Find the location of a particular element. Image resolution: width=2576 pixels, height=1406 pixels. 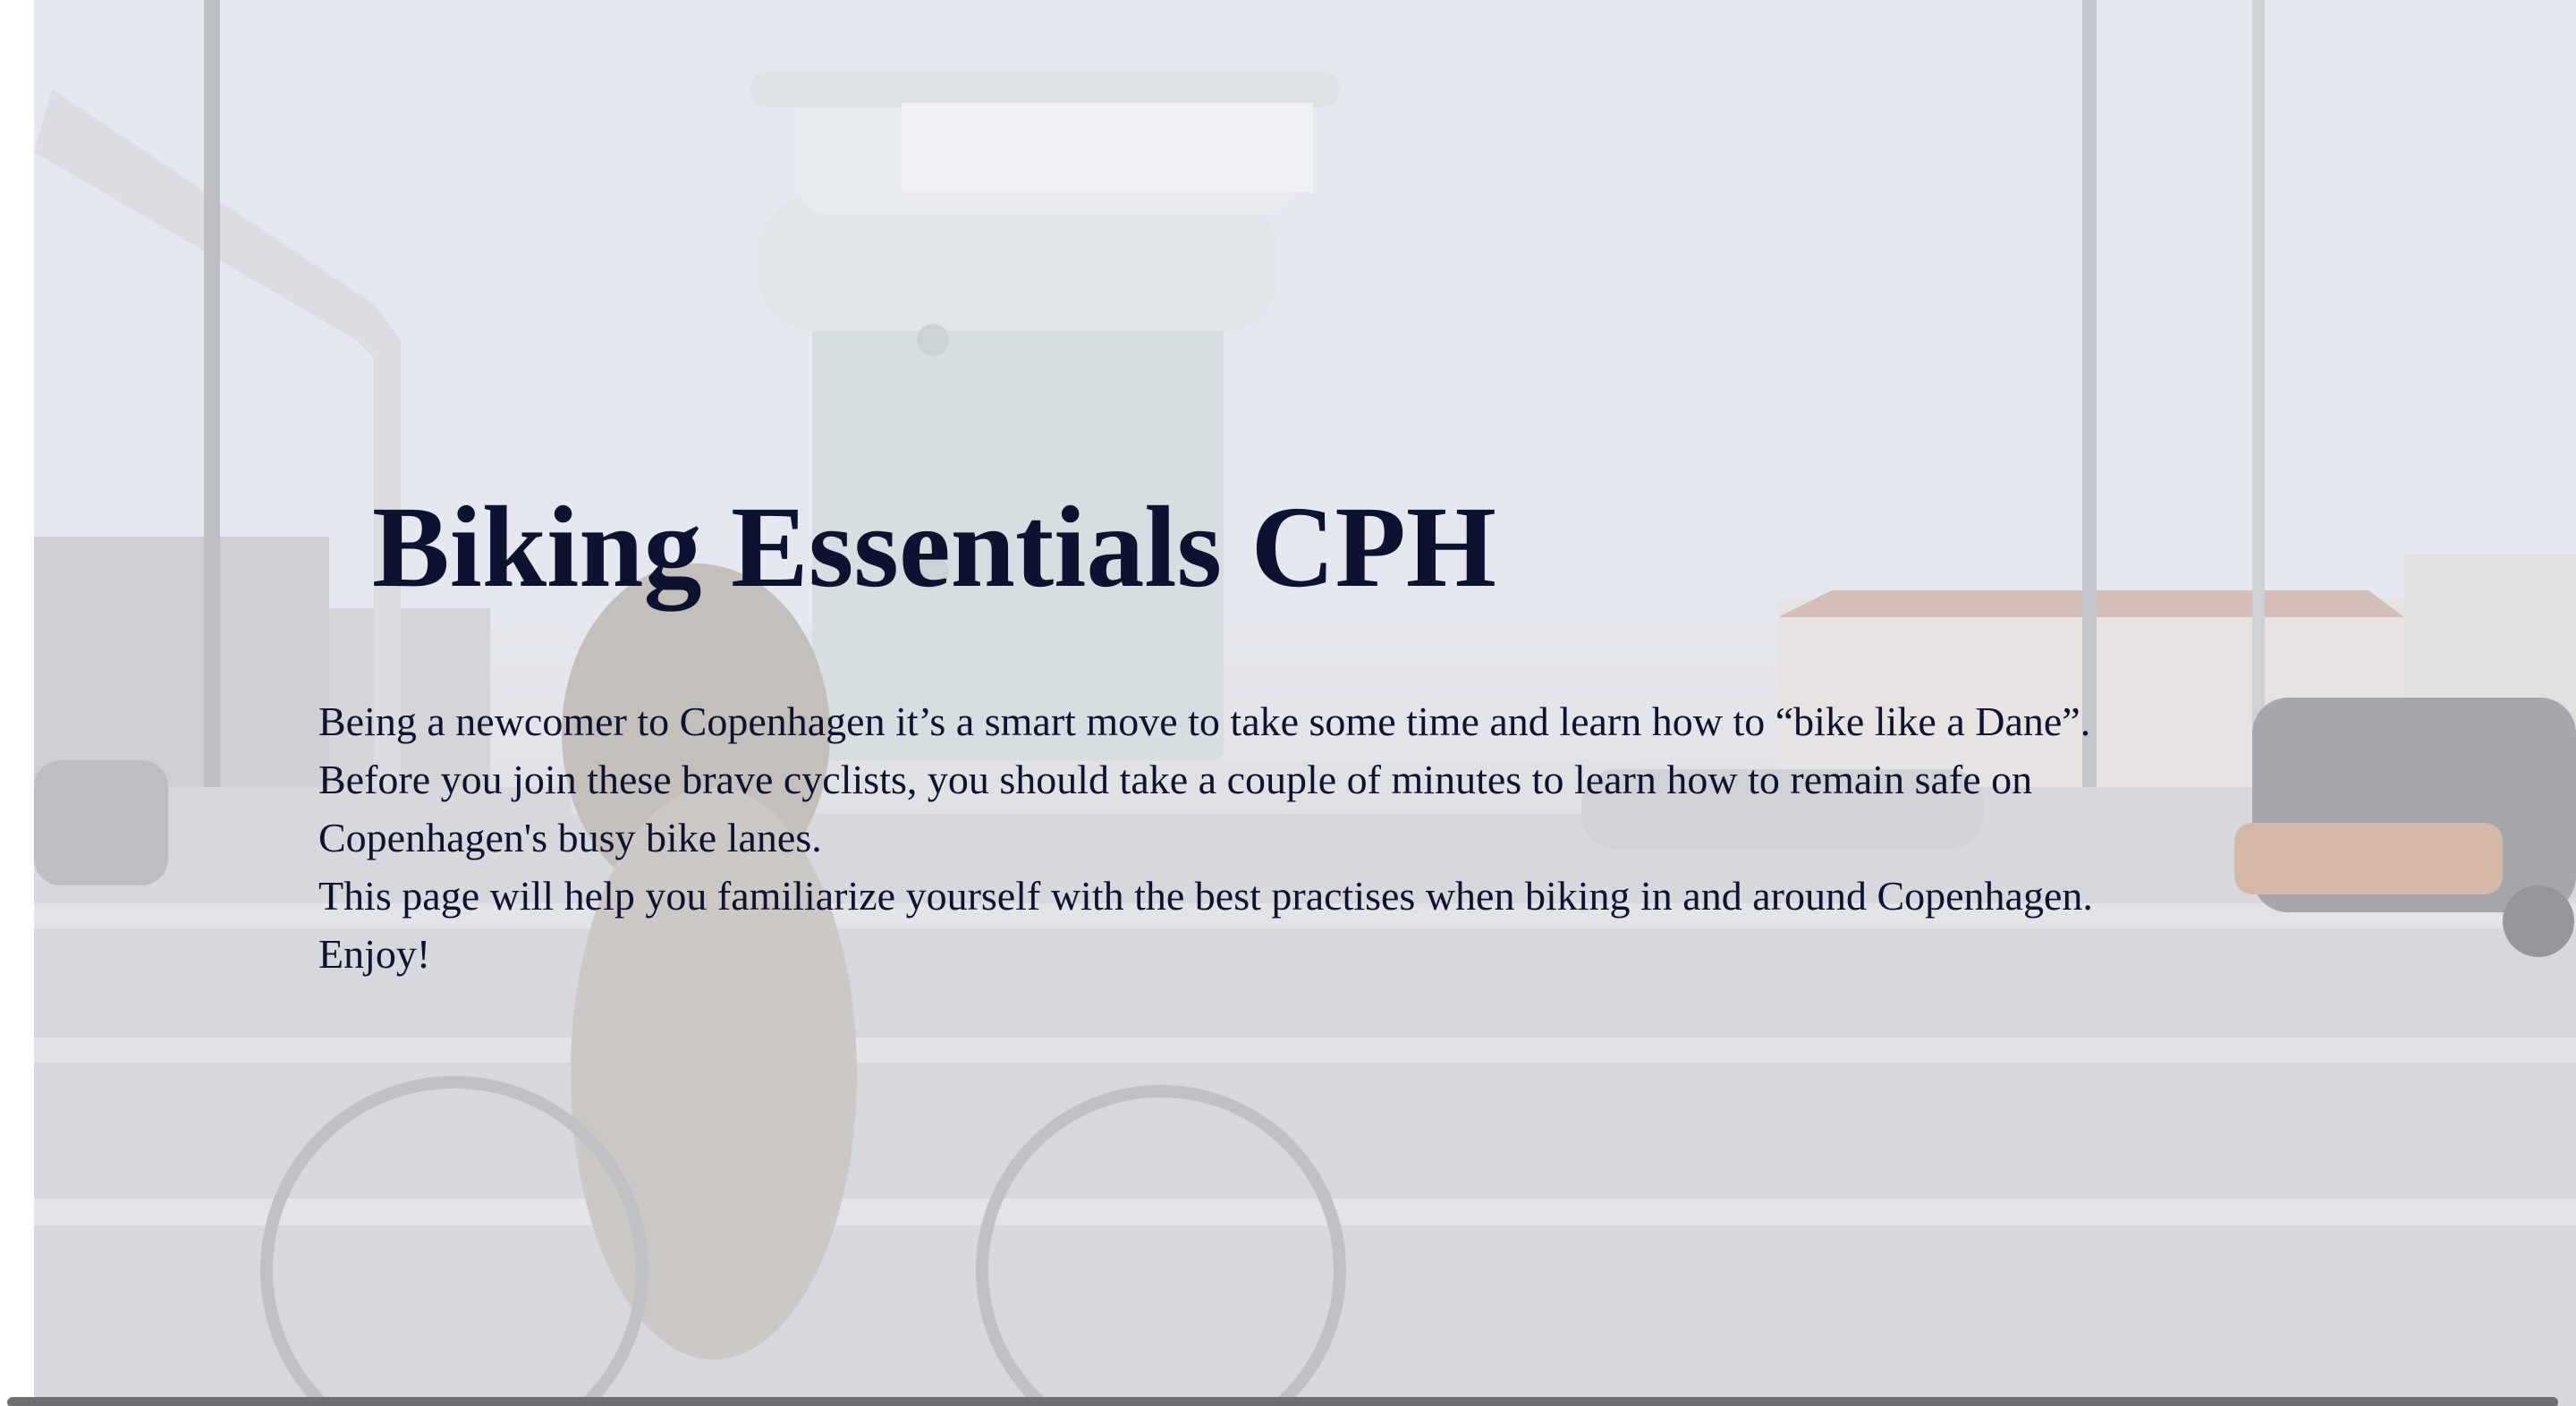

page-margin is located at coordinates (17, 703).